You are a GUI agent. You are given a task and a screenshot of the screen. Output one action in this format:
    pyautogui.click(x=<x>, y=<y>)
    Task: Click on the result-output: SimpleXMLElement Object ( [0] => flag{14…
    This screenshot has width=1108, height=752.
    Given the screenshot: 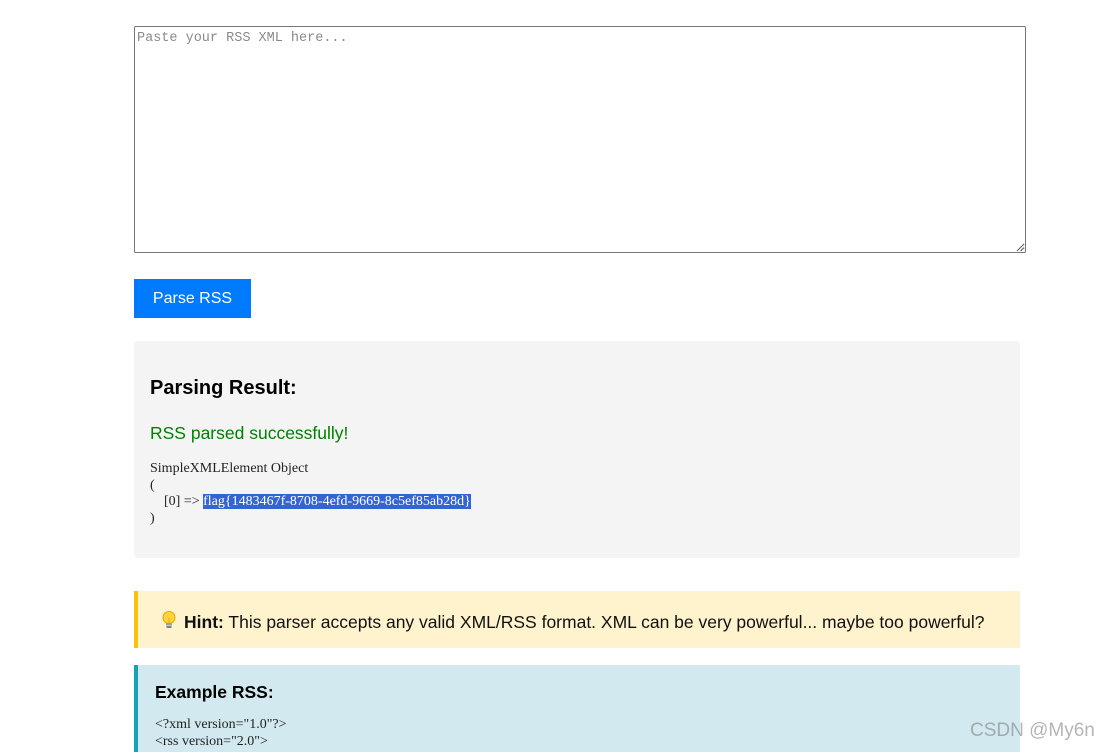 What is the action you would take?
    pyautogui.click(x=310, y=494)
    